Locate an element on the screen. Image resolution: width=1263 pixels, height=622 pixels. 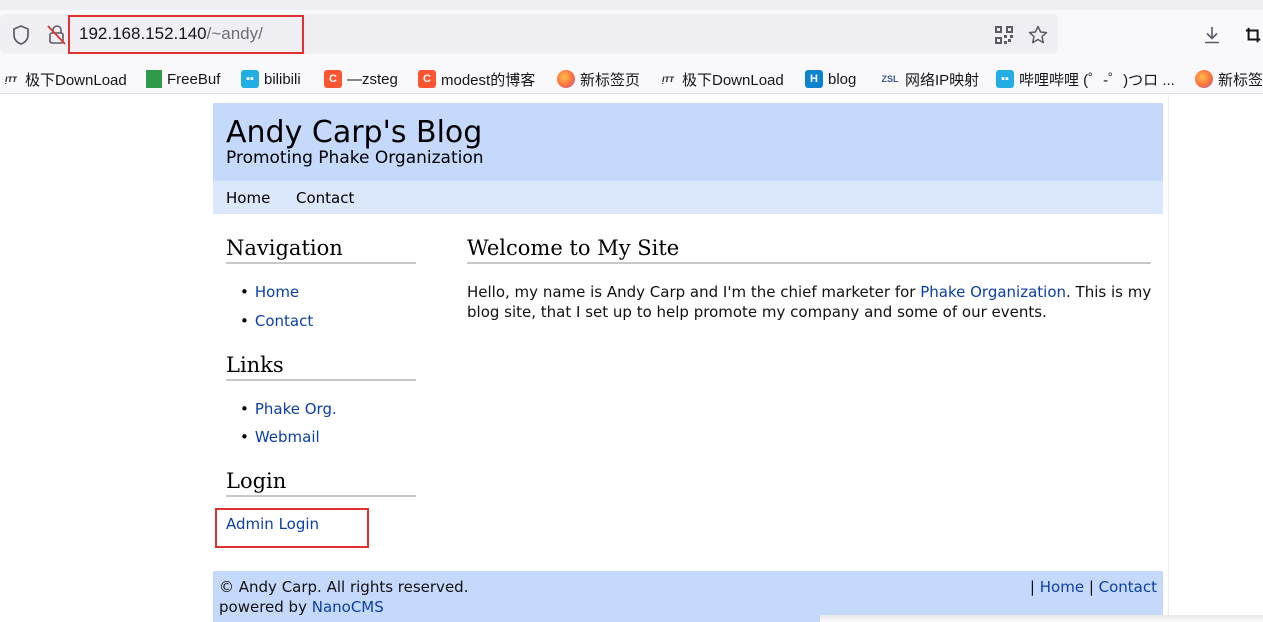
freebuf-icon is located at coordinates (154, 79).